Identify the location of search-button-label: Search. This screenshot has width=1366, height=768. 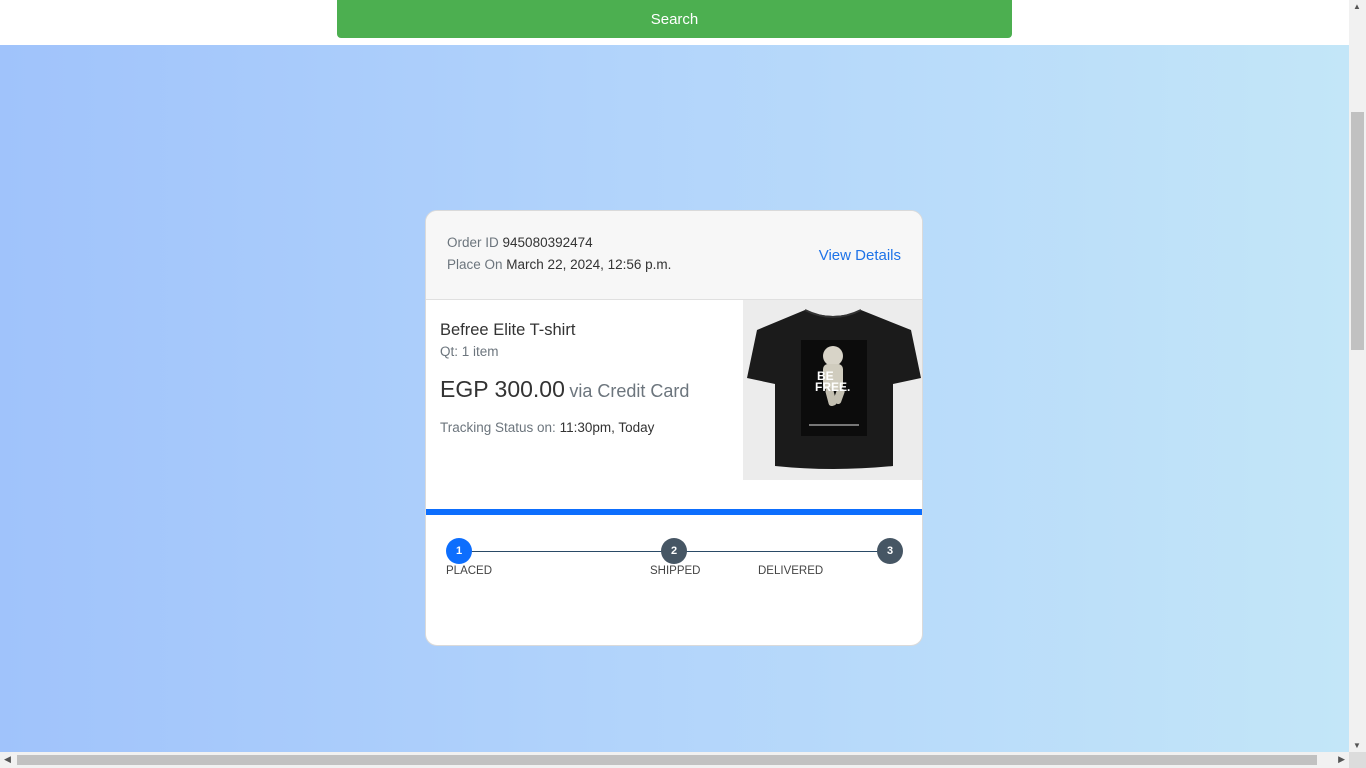
(674, 19).